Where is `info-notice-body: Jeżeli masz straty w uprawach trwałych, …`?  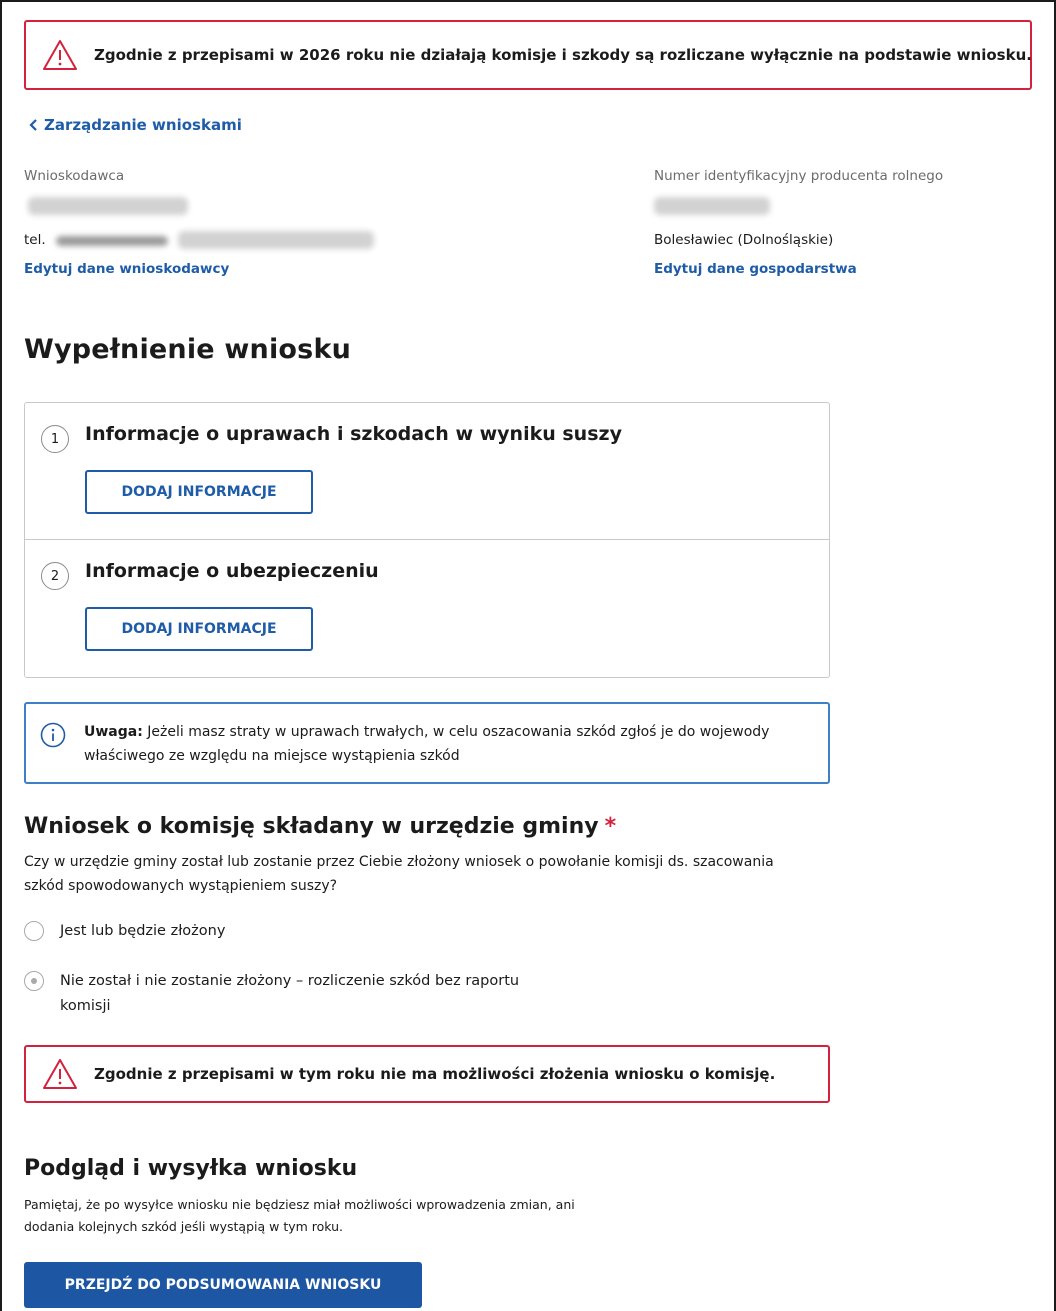 info-notice-body: Jeżeli masz straty w uprawach trwałych, … is located at coordinates (427, 744).